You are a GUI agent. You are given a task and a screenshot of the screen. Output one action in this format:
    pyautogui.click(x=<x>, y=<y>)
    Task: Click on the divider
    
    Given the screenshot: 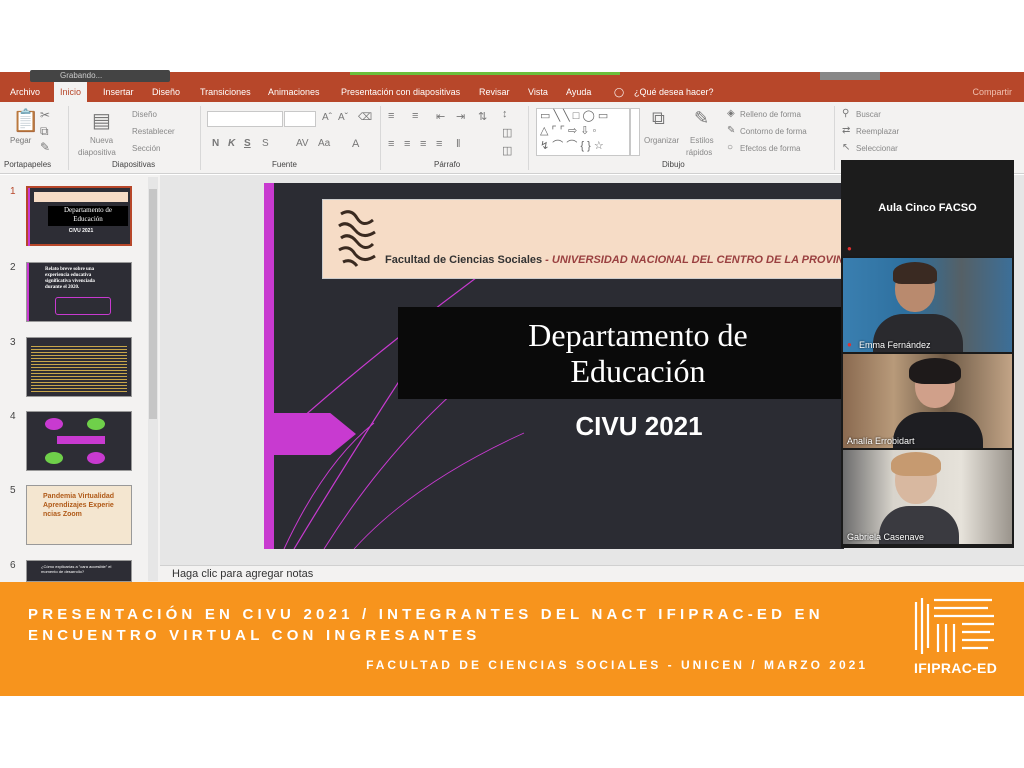 What is the action you would take?
    pyautogui.click(x=380, y=138)
    